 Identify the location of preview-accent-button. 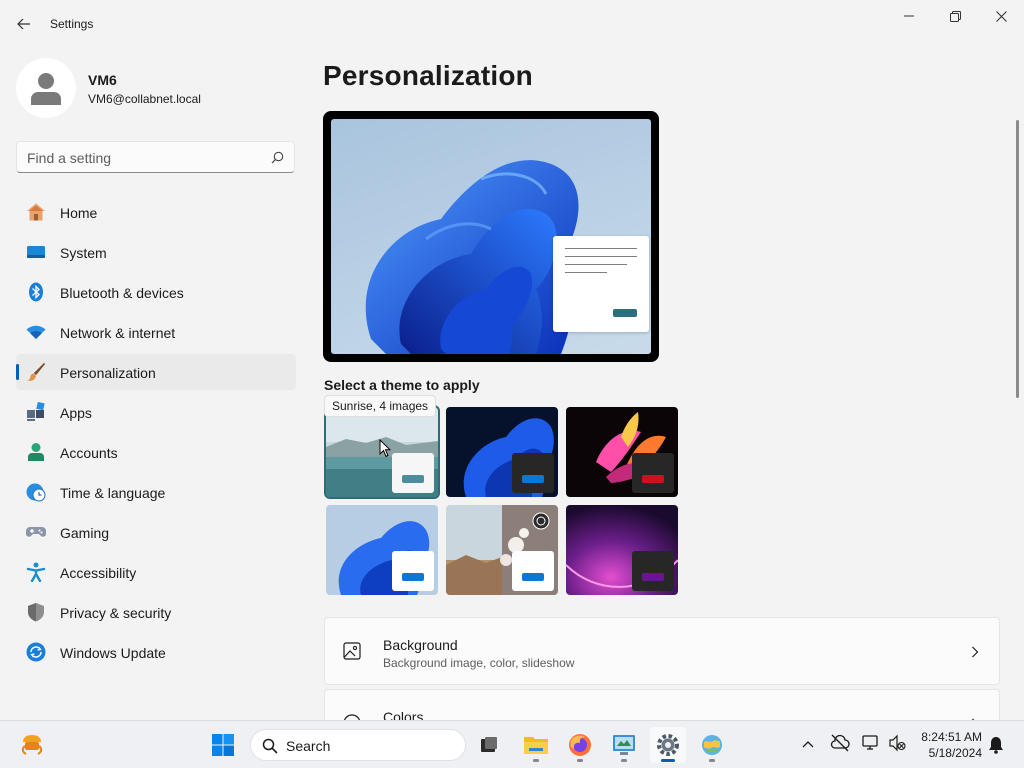
(625, 313).